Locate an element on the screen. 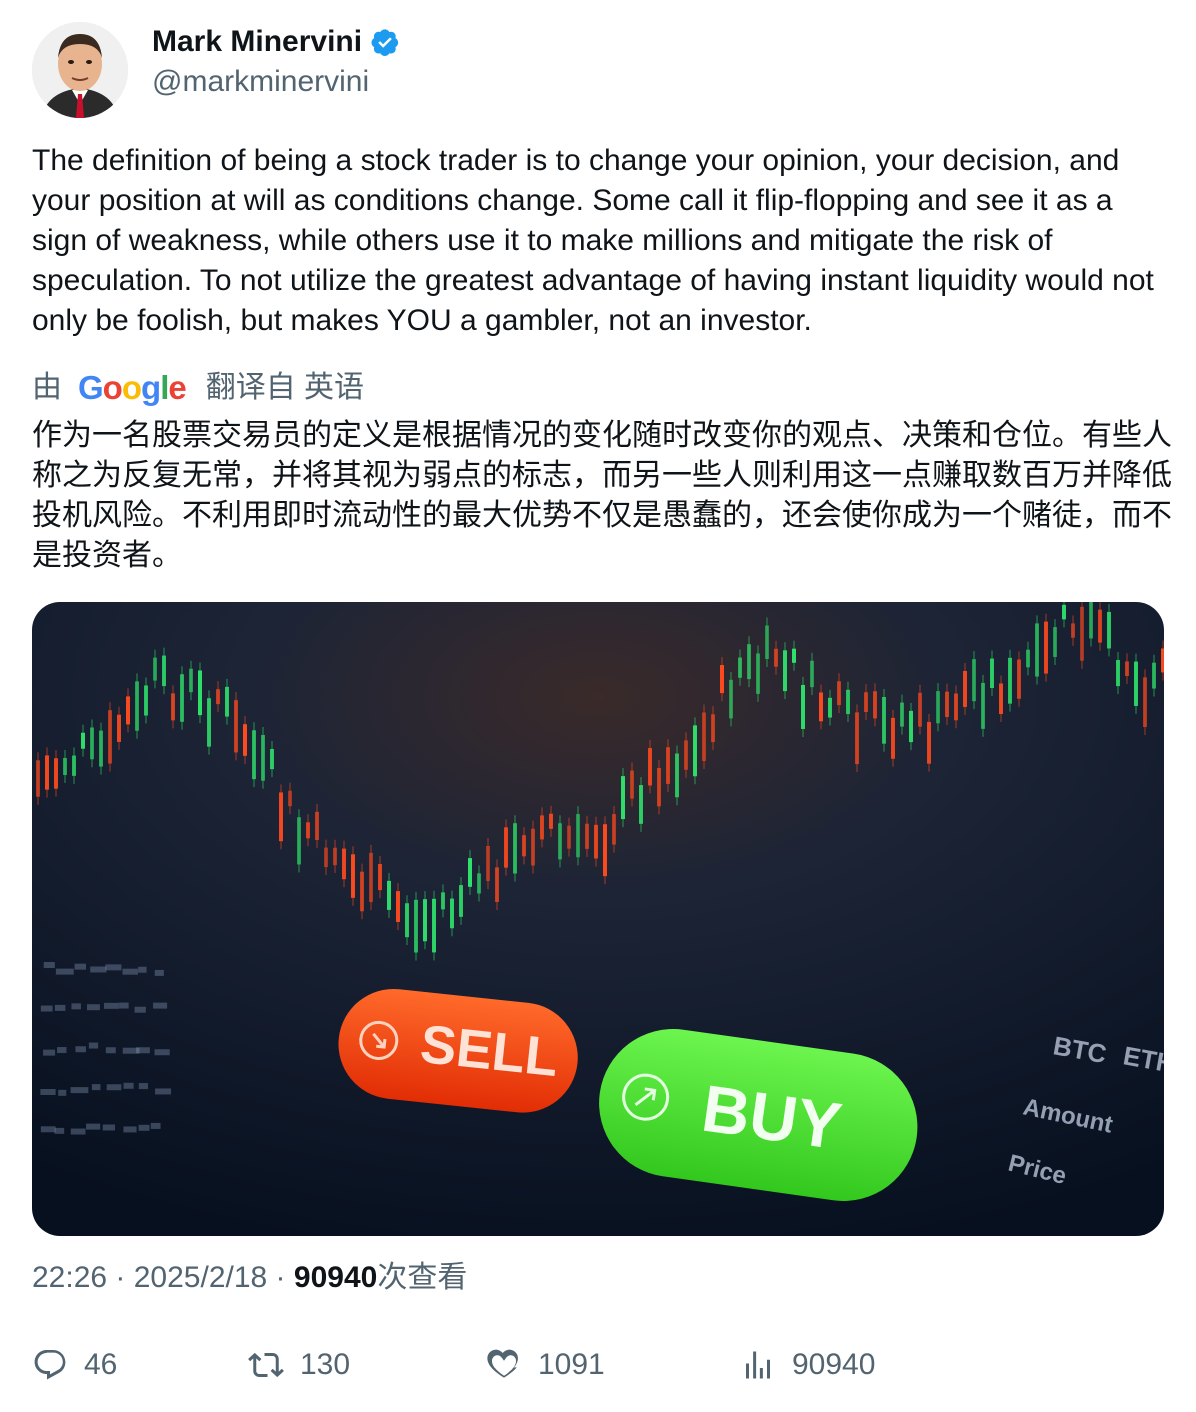 This screenshot has height=1412, width=1196. action-bar: 46 130 1091 90940 is located at coordinates (598, 1367).